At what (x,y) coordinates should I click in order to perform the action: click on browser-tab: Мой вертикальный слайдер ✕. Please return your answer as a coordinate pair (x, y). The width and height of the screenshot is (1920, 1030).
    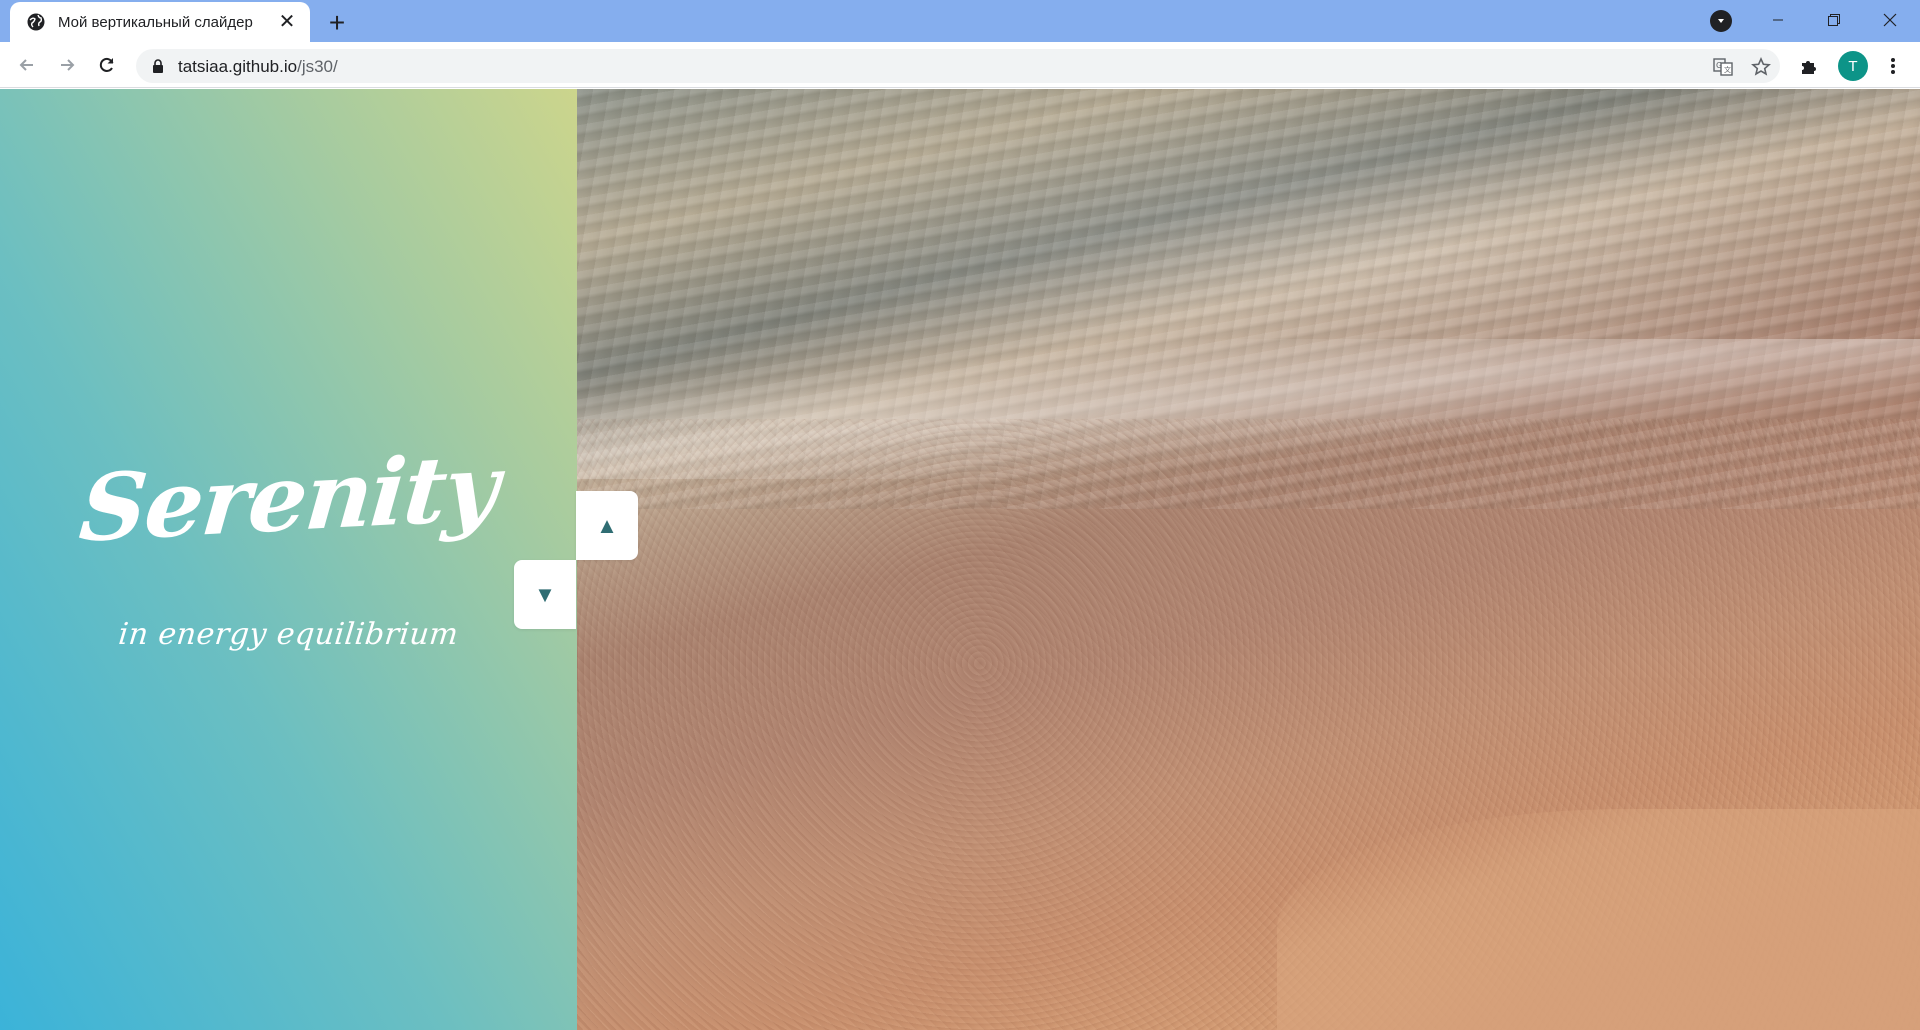
    Looking at the image, I should click on (160, 22).